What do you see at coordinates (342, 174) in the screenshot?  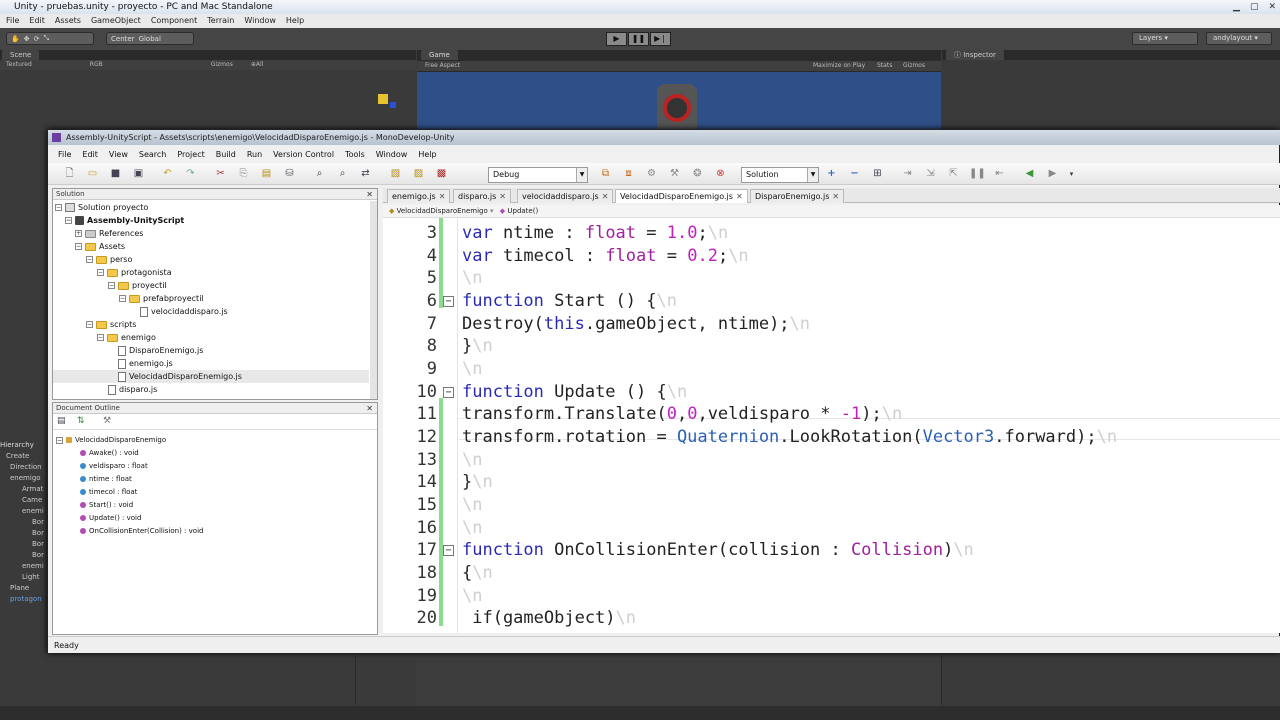 I see `find-in-files-icon: ⌕` at bounding box center [342, 174].